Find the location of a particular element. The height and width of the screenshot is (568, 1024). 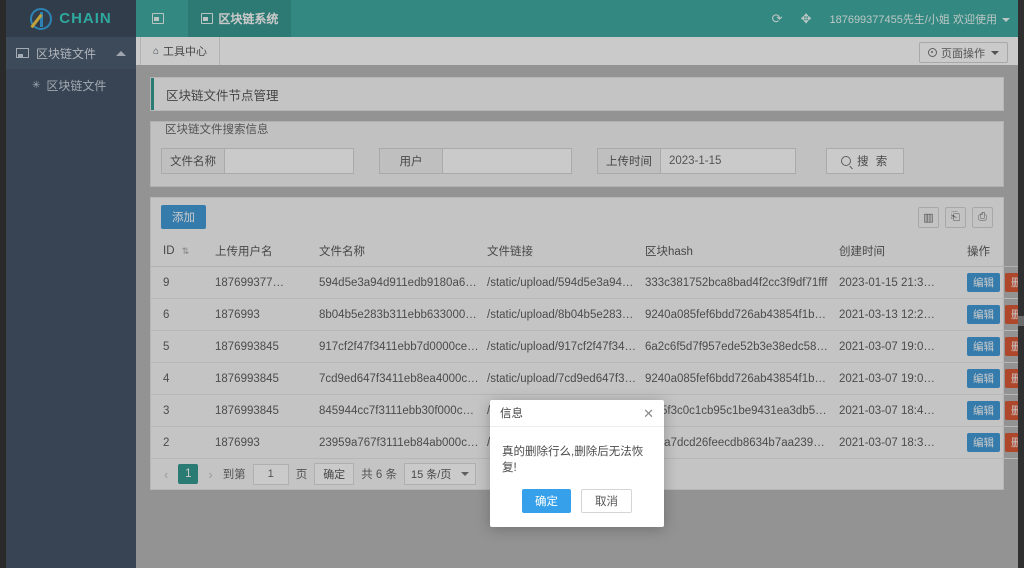

close-icon: ✕ is located at coordinates (648, 413).